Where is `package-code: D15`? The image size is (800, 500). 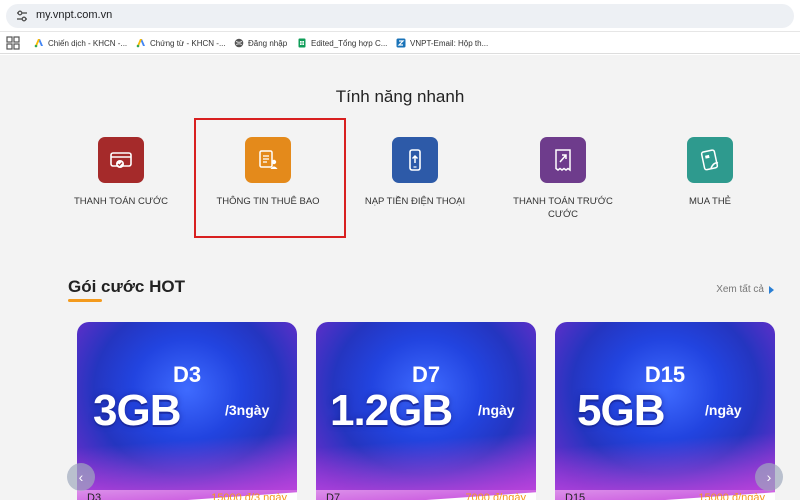
package-code: D15 is located at coordinates (665, 374).